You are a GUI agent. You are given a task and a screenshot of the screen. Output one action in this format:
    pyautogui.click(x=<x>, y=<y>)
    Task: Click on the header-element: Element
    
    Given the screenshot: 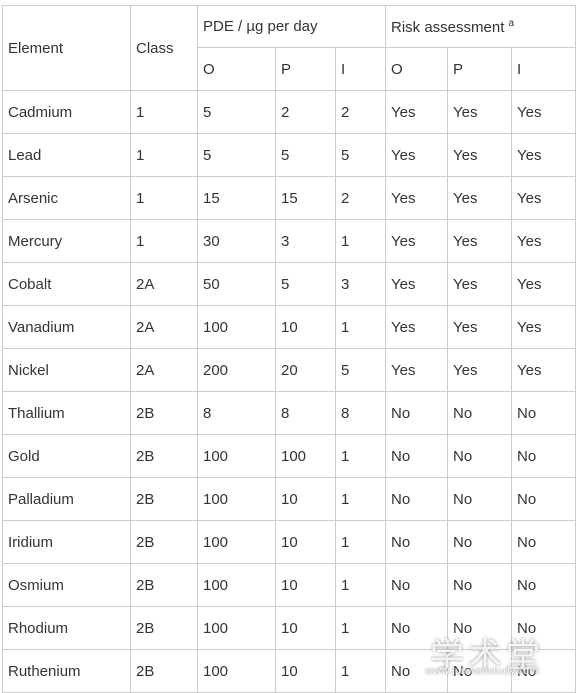 What is the action you would take?
    pyautogui.click(x=66, y=48)
    